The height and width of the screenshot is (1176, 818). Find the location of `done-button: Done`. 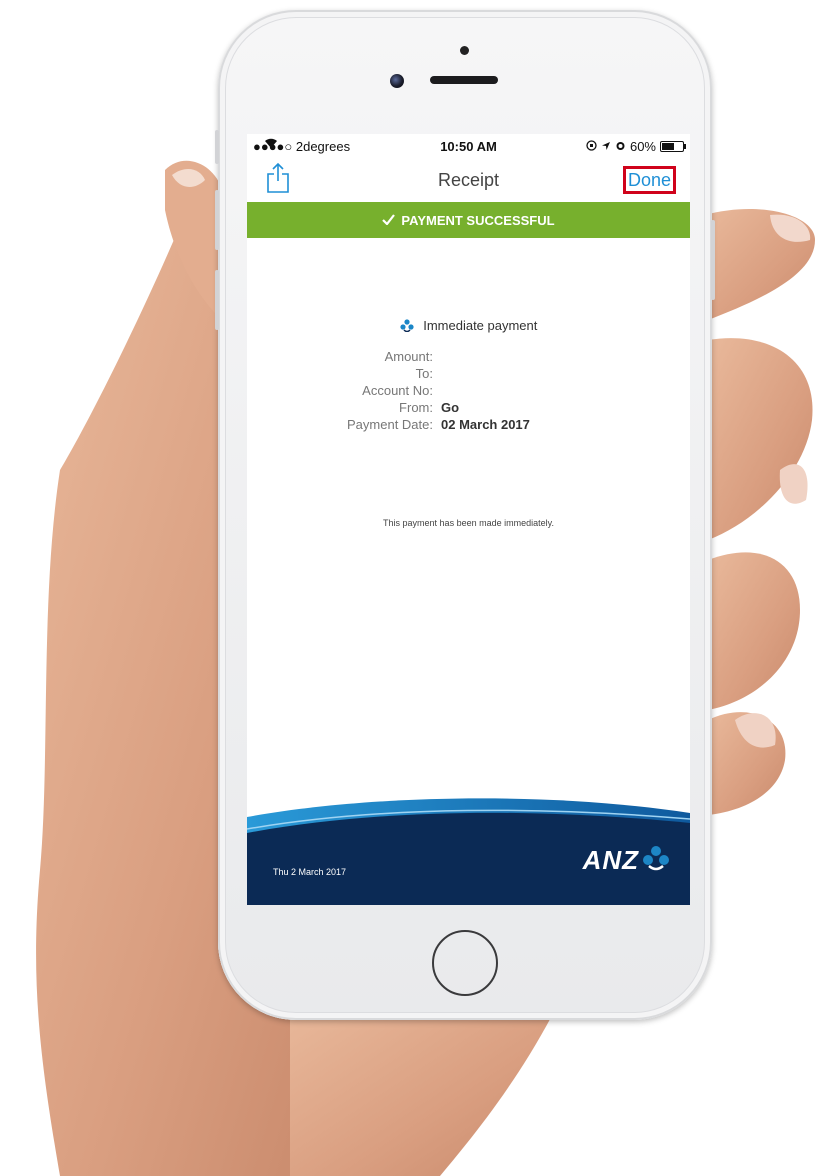

done-button: Done is located at coordinates (649, 180).